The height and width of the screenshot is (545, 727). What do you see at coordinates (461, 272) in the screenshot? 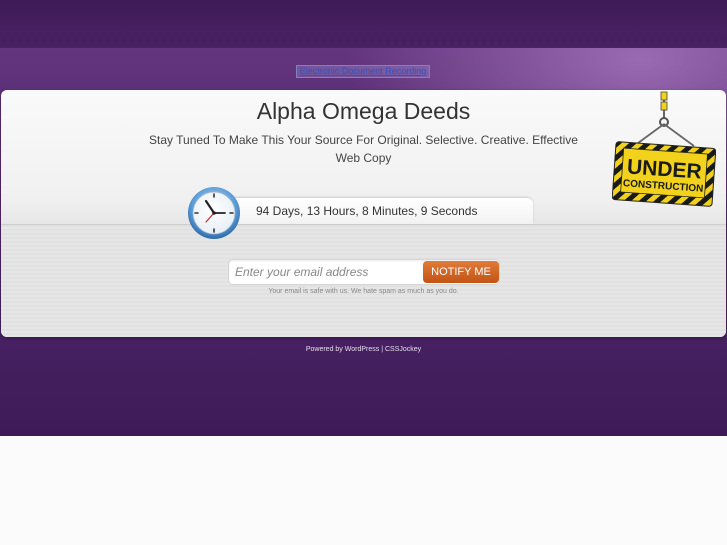
I see `notify-me-button: NOTIFY ME` at bounding box center [461, 272].